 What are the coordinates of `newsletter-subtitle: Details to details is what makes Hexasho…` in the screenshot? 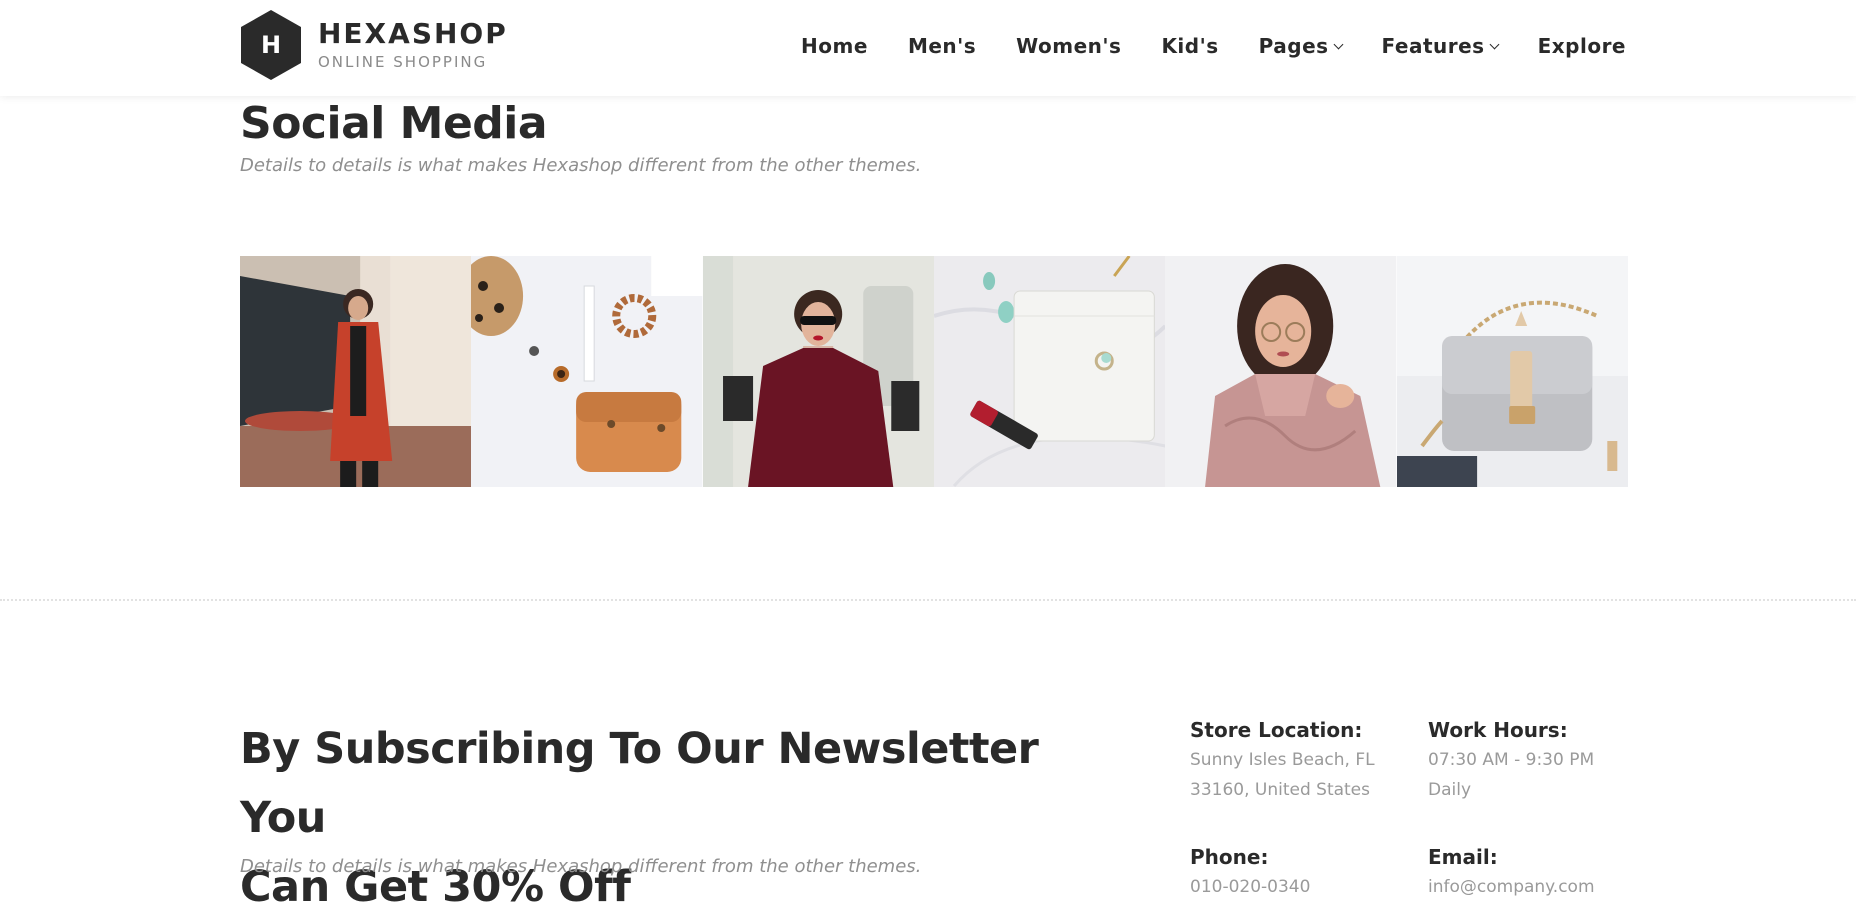 It's located at (581, 866).